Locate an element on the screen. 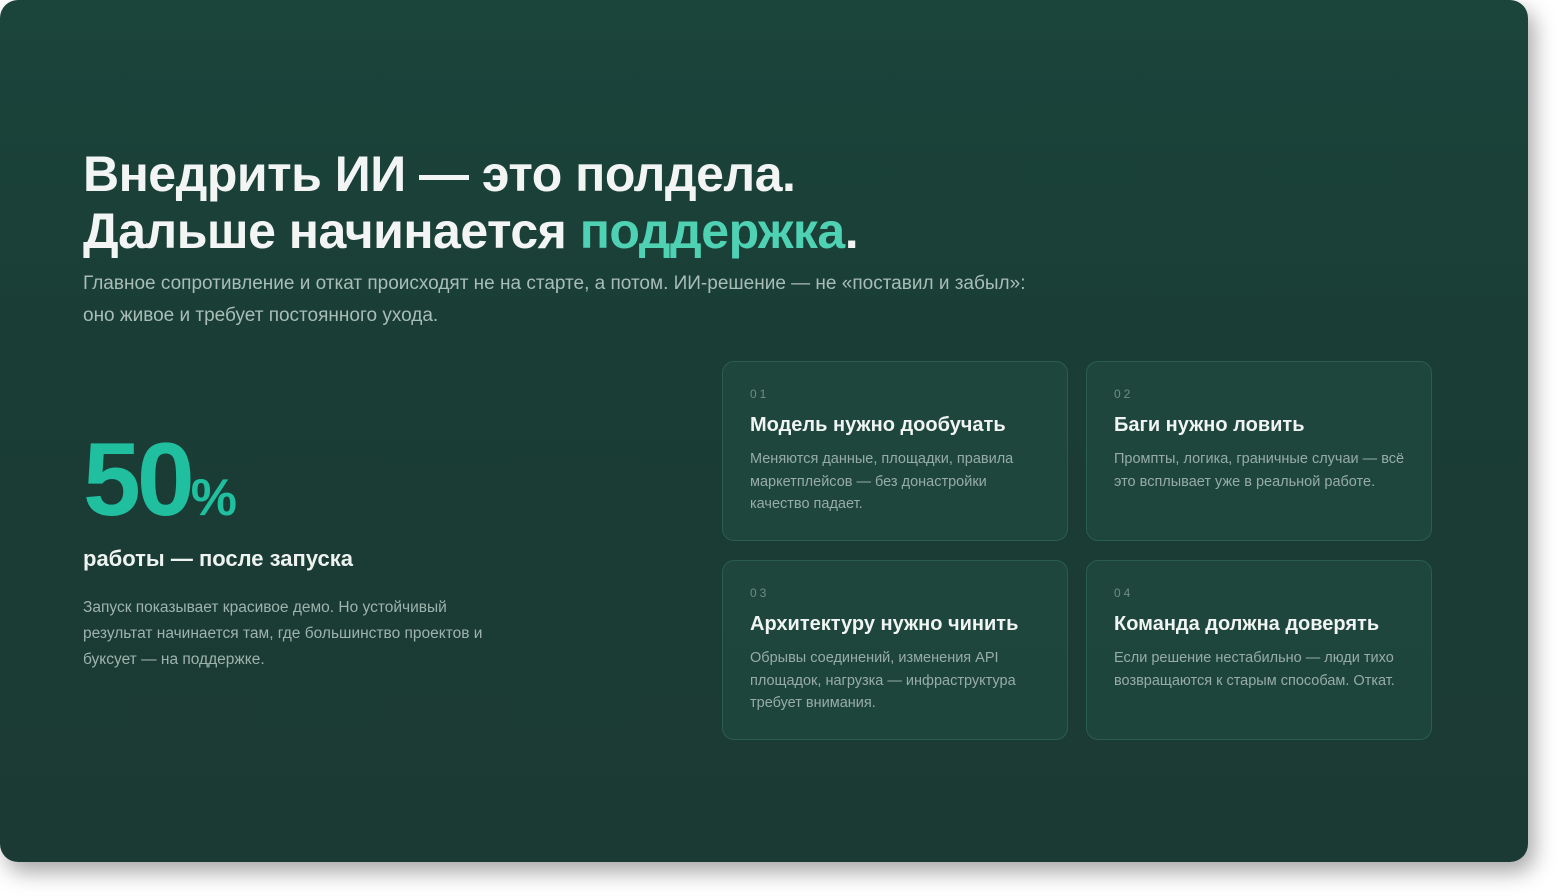 The width and height of the screenshot is (1560, 896). stat-caption: работы — после запуска is located at coordinates (218, 558).